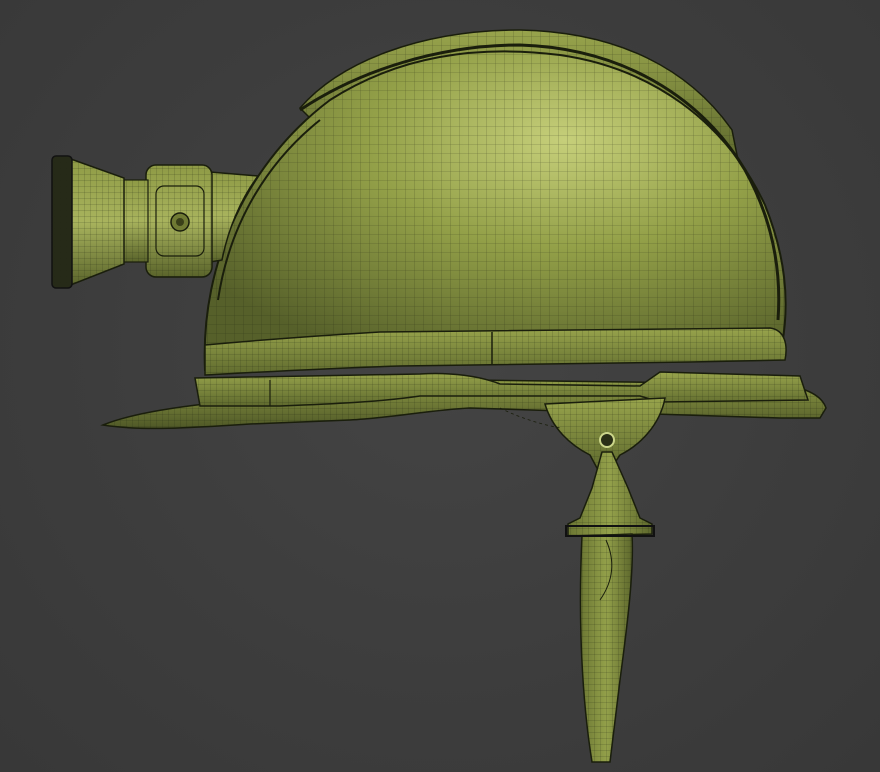 The image size is (880, 772). Describe the element at coordinates (502, 367) in the screenshot. I see `helmet-band` at that location.